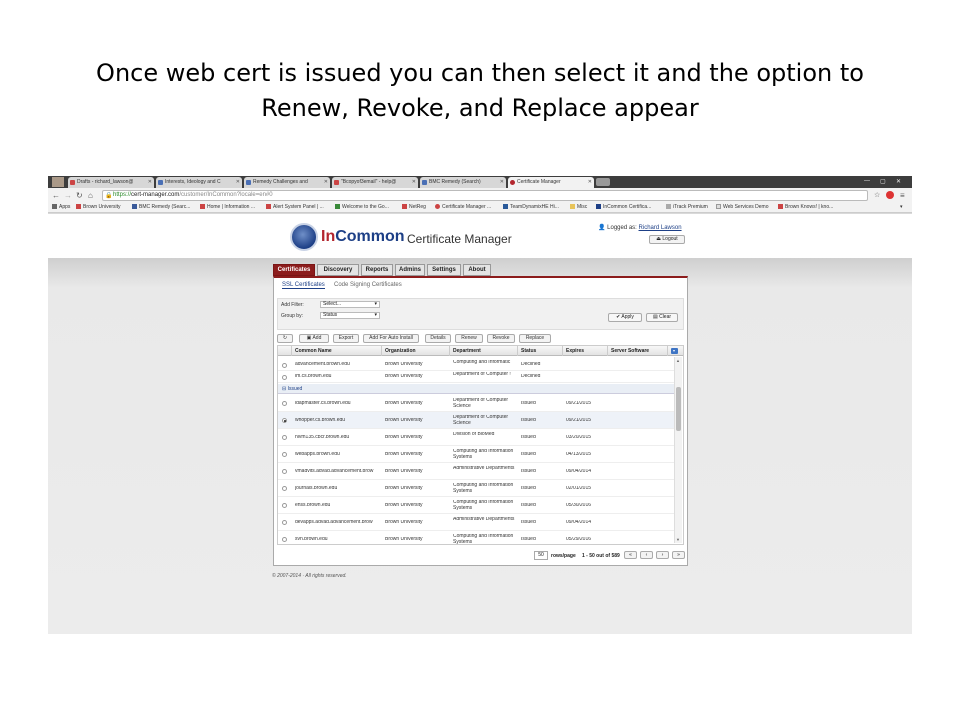 The height and width of the screenshot is (720, 960). Describe the element at coordinates (416, 351) in the screenshot. I see `col-organization: Organization` at that location.